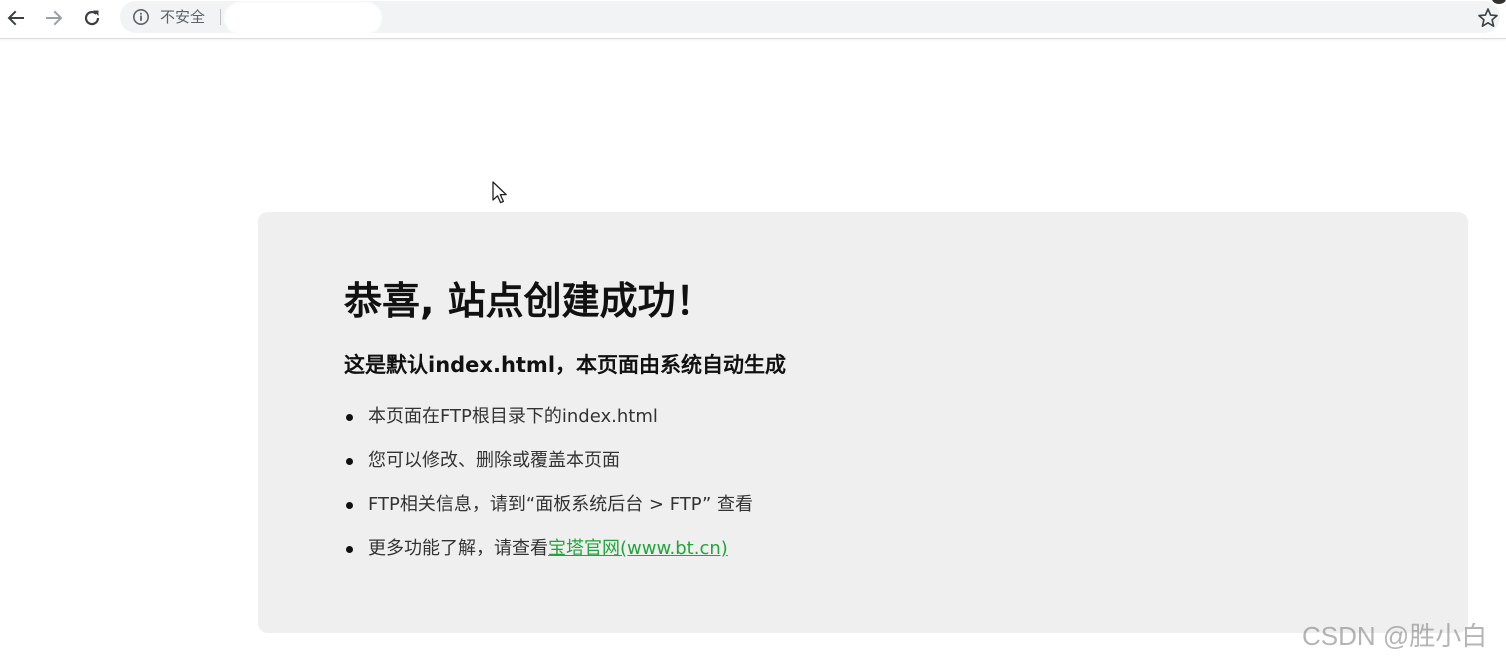 The width and height of the screenshot is (1506, 664). Describe the element at coordinates (886, 417) in the screenshot. I see `list-item: 本页面在FTP根目录下的index.html` at that location.